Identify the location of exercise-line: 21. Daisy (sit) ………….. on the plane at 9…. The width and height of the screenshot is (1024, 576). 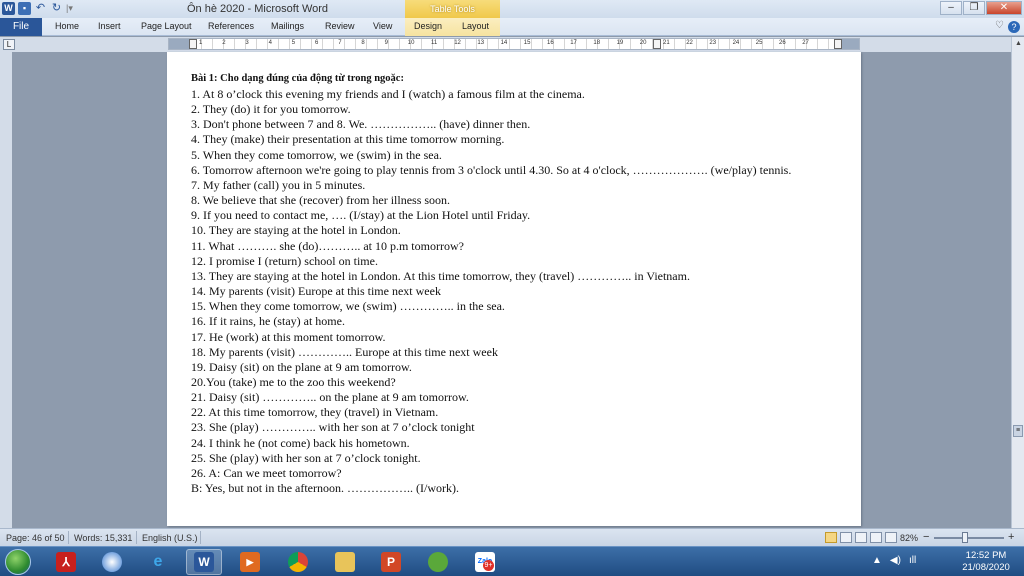
(330, 397).